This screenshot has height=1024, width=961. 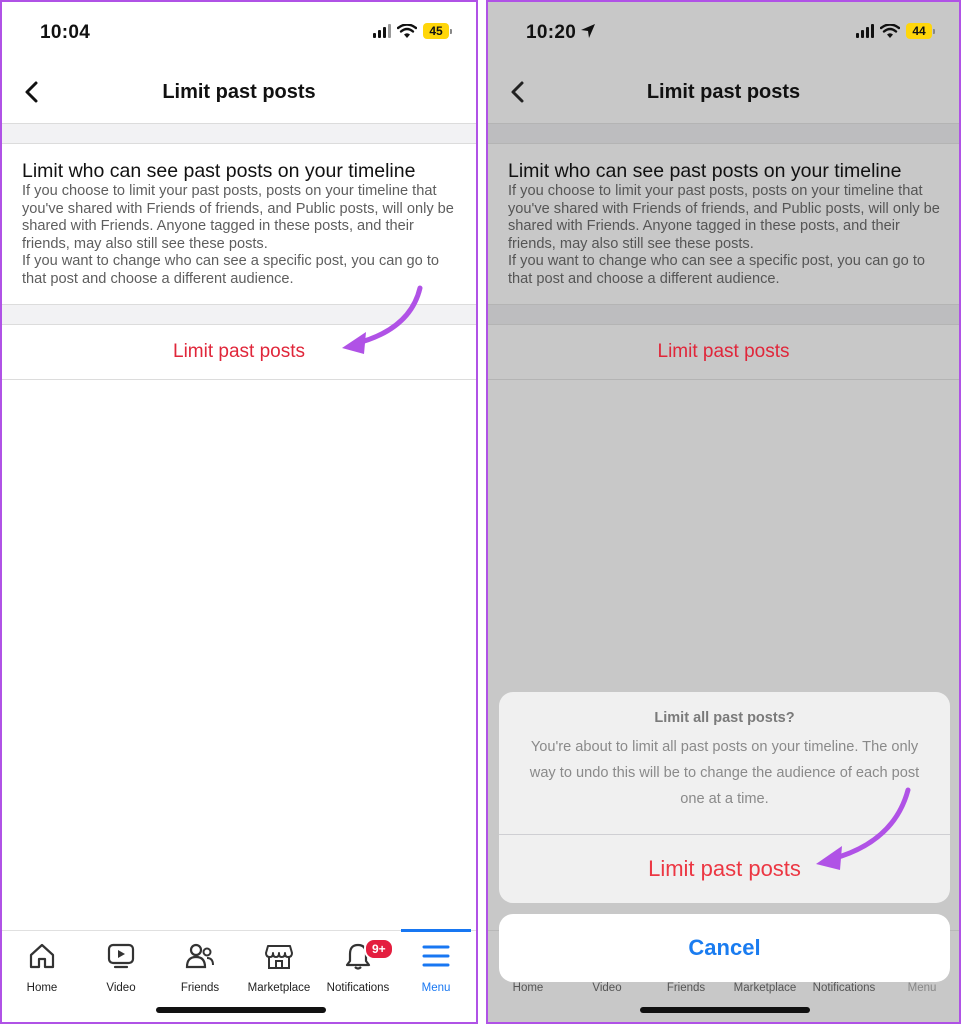 I want to click on battery-level: 45, so click(x=436, y=31).